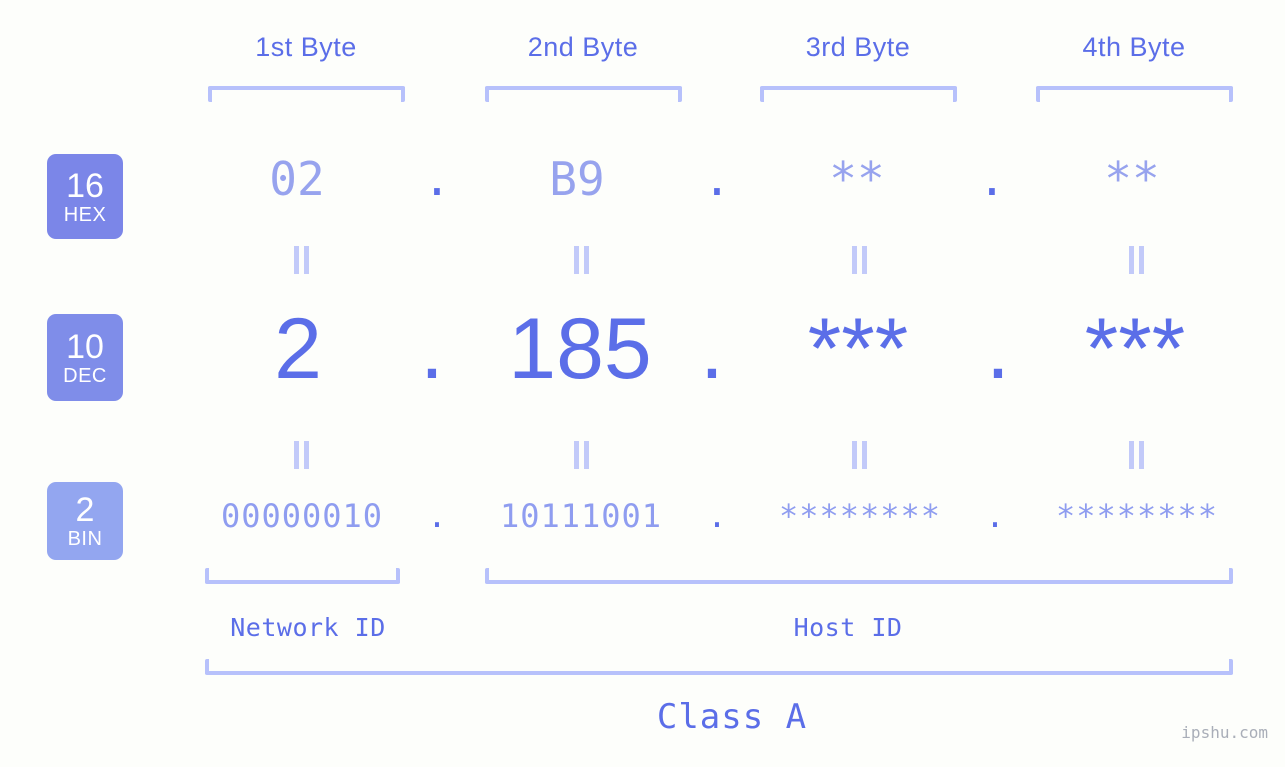  Describe the element at coordinates (85, 214) in the screenshot. I see `base-badge-hex-name: HEX` at that location.